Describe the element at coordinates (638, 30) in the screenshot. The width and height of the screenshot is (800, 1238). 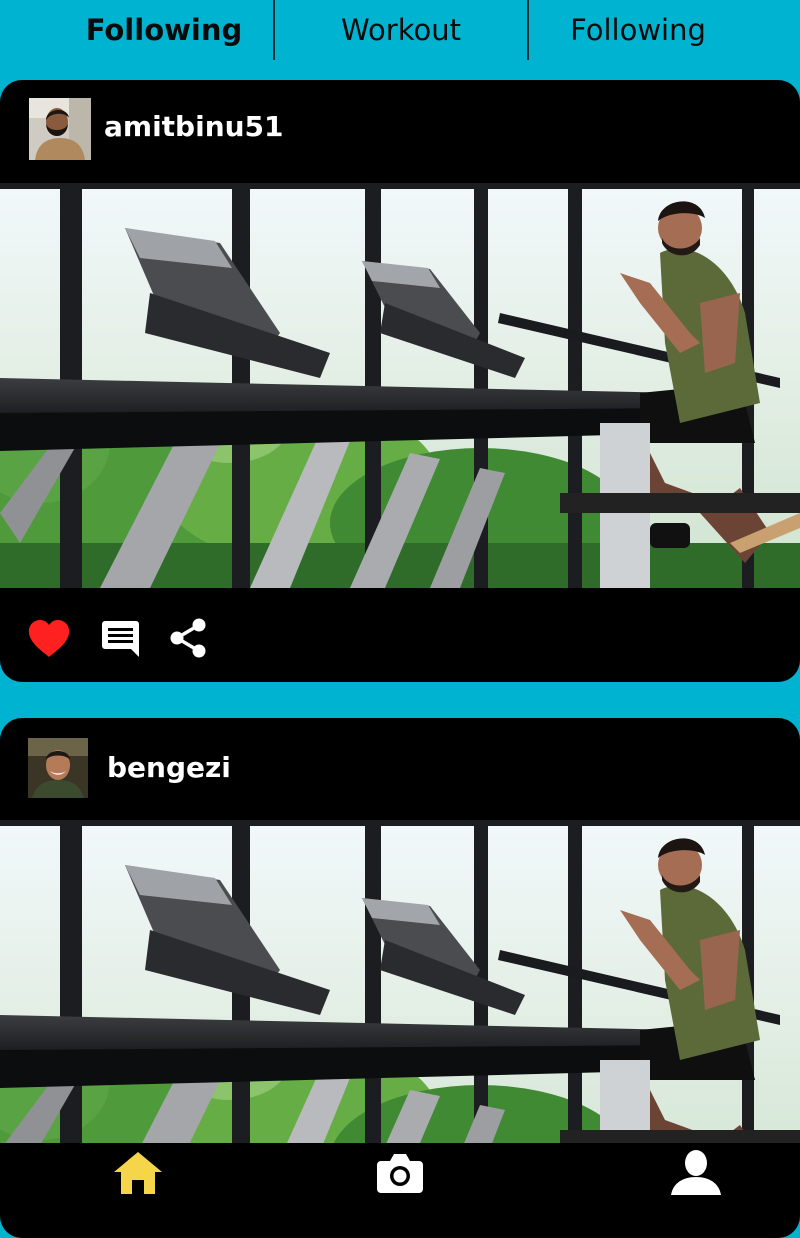
I see `tab-following-secondary: Following` at that location.